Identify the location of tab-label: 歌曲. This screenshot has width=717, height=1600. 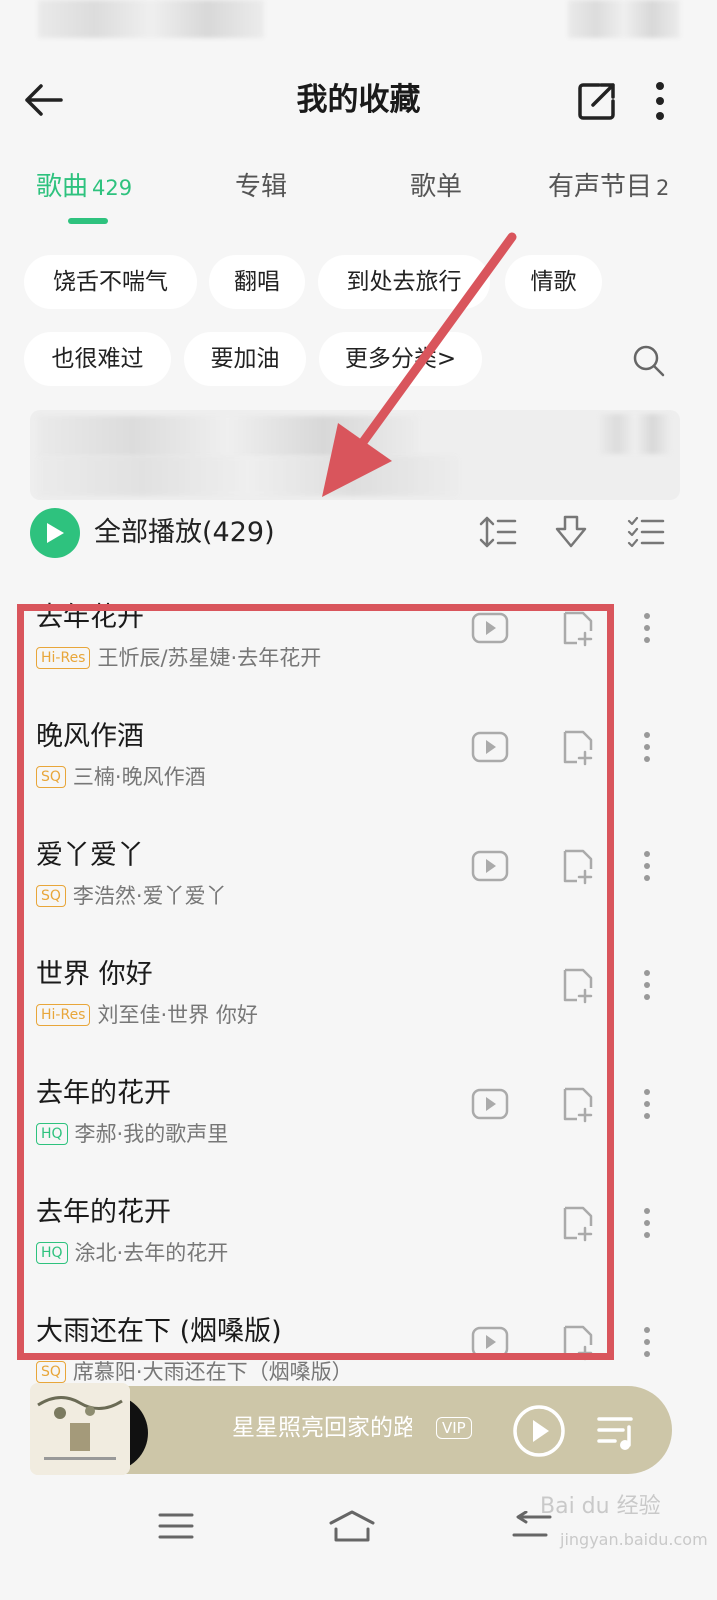
(62, 187).